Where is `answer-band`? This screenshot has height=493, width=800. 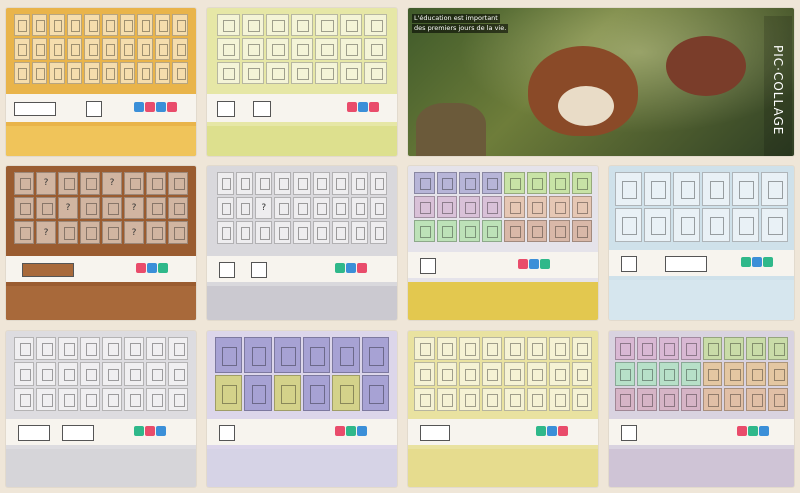
answer-band is located at coordinates (101, 141).